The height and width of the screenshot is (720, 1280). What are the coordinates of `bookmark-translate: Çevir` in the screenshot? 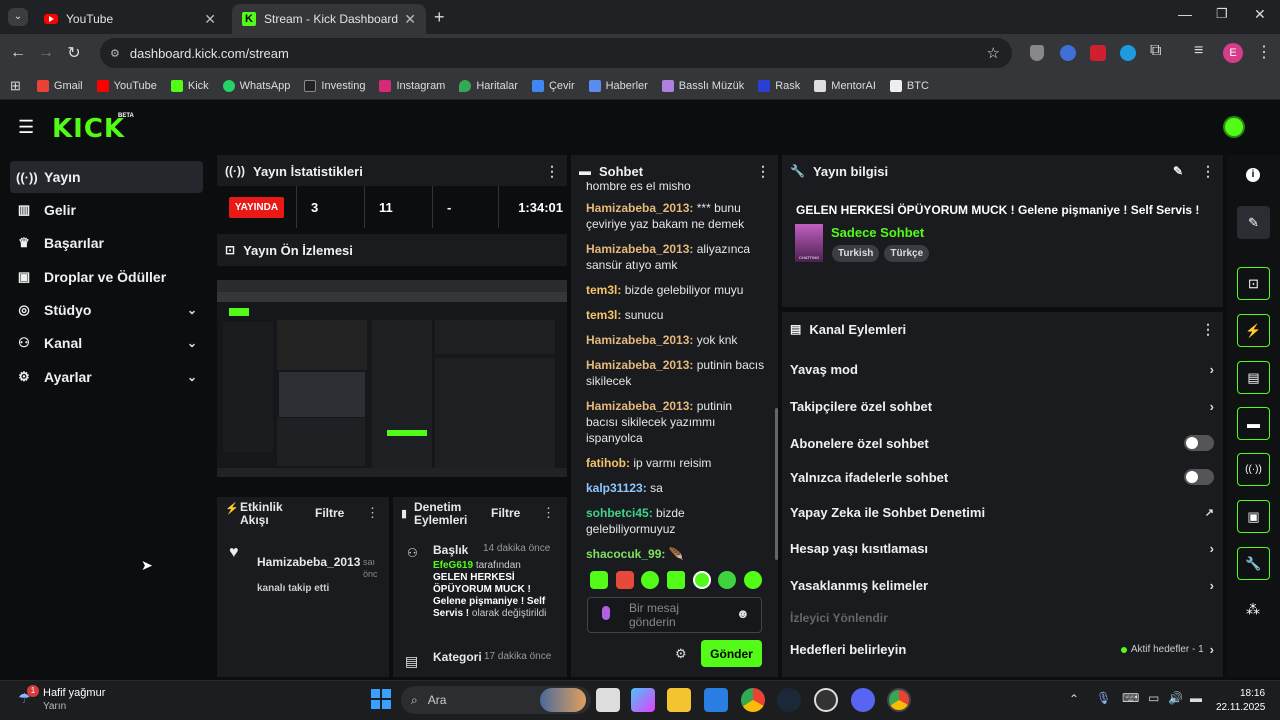 It's located at (553, 85).